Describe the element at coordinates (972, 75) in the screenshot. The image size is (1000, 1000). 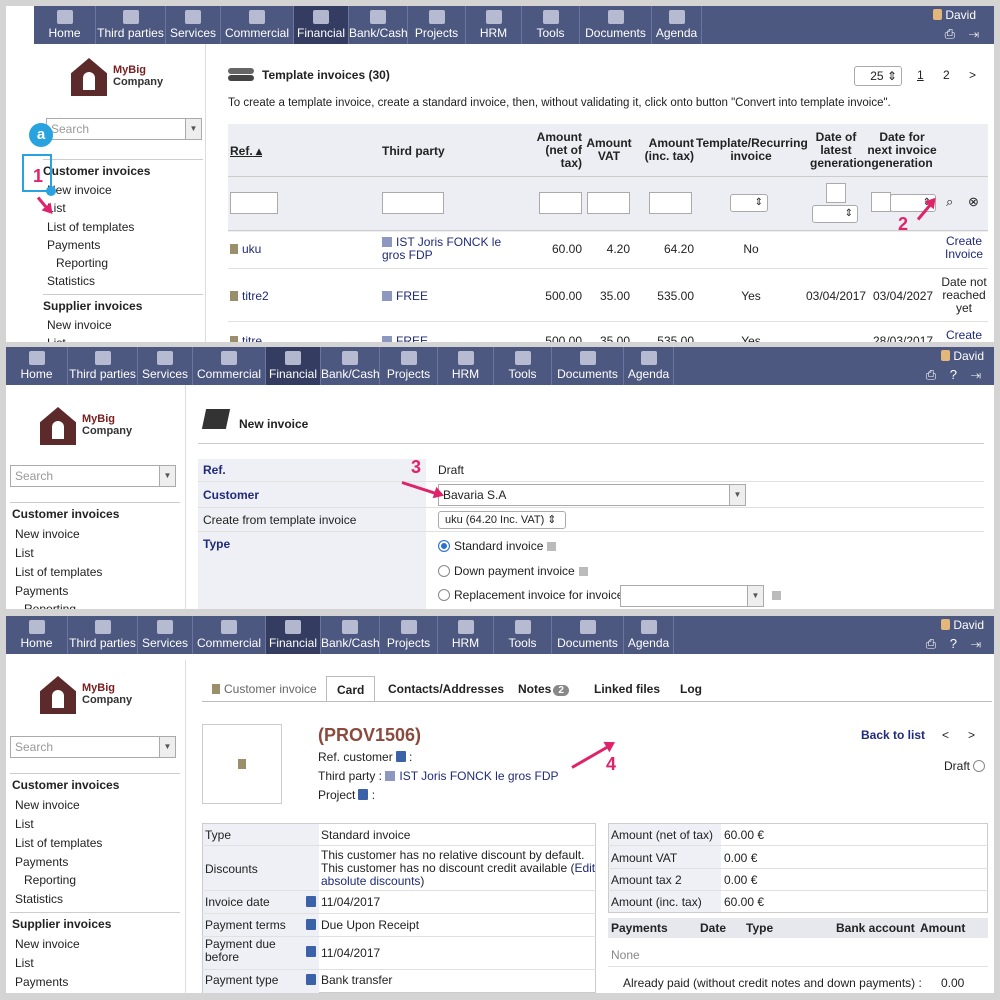
I see `next-page-link: >` at that location.